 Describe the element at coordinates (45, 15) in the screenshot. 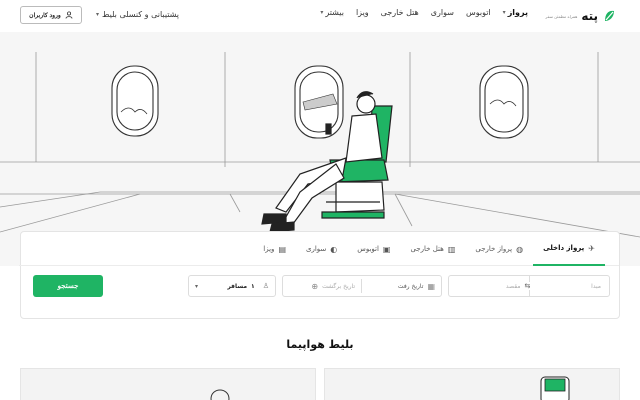

I see `login-label: ورود کاربران` at that location.